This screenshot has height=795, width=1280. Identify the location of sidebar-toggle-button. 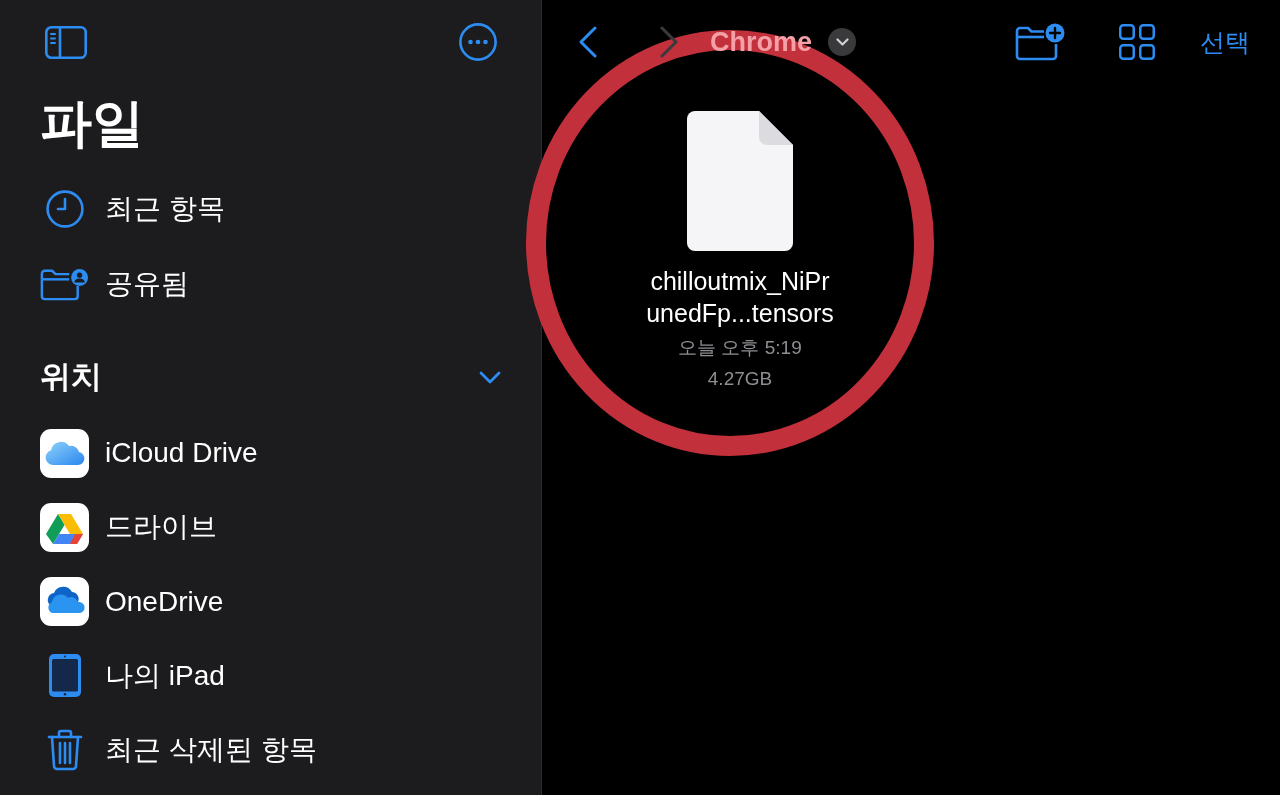
(66, 42).